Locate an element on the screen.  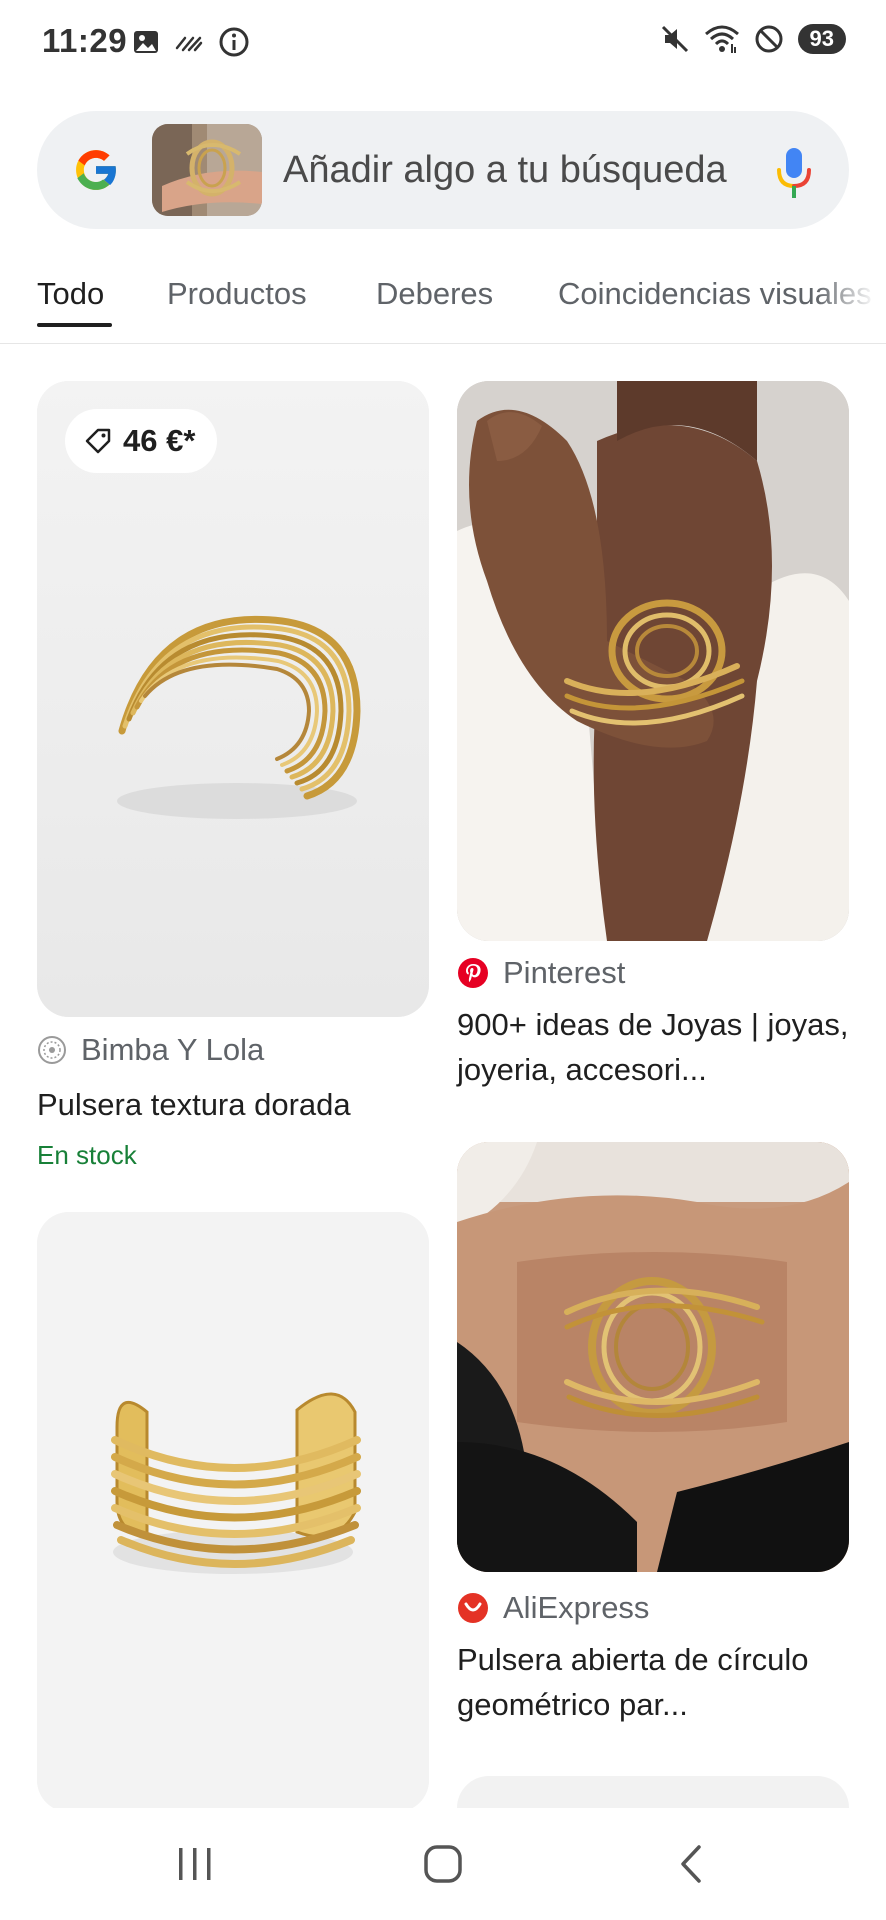
result-source-bimba: Bimba Y Lola is located at coordinates (150, 1050).